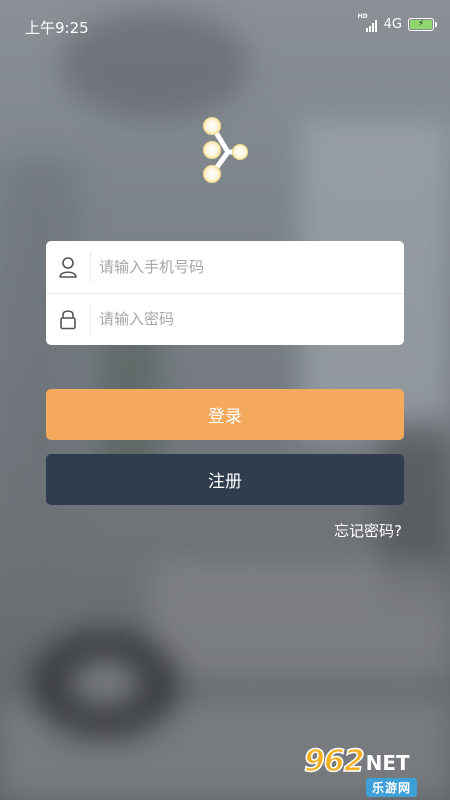 This screenshot has height=800, width=450. Describe the element at coordinates (392, 787) in the screenshot. I see `watermark-site-name: 乐游网` at that location.